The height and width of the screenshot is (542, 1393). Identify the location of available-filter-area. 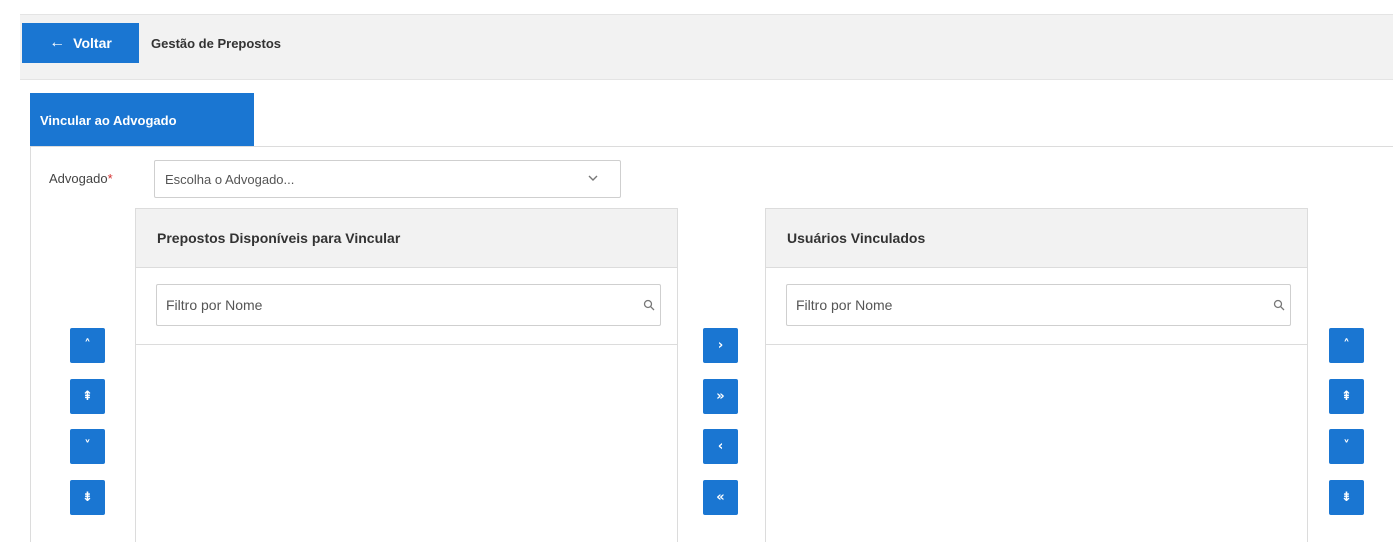
(406, 306).